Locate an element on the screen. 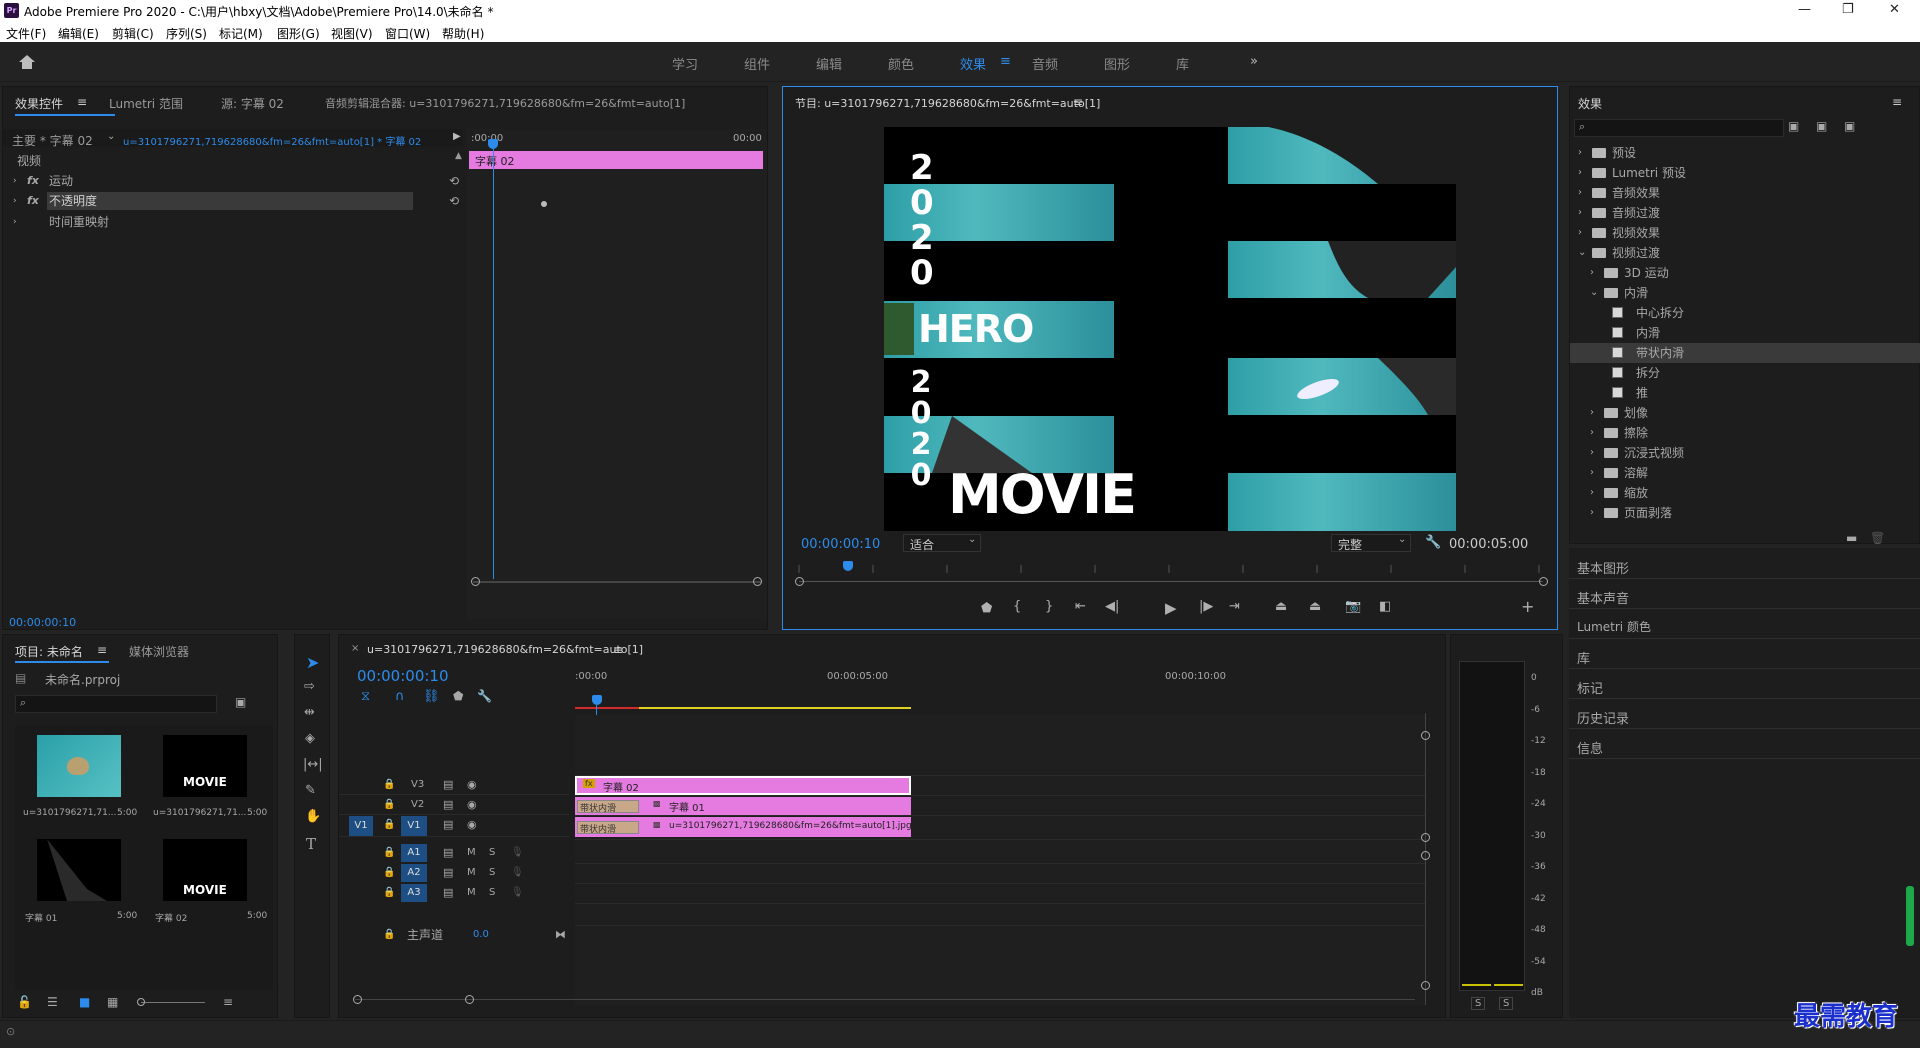 This screenshot has width=1920, height=1048. effects-tree-item: 拆分 is located at coordinates (1745, 373).